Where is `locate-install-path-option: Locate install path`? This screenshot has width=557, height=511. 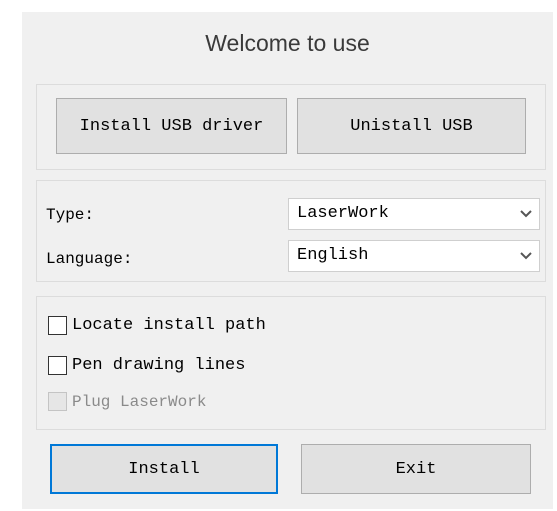 locate-install-path-option: Locate install path is located at coordinates (198, 326).